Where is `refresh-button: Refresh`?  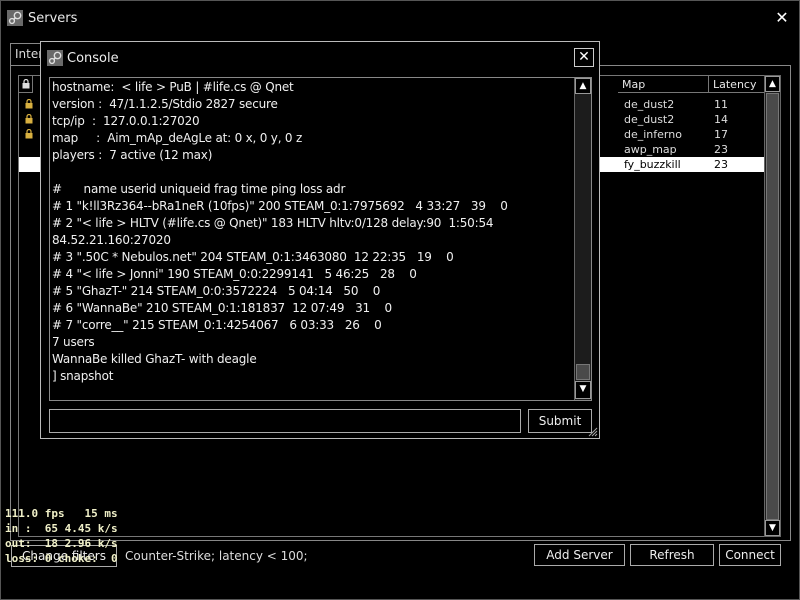 refresh-button: Refresh is located at coordinates (672, 555).